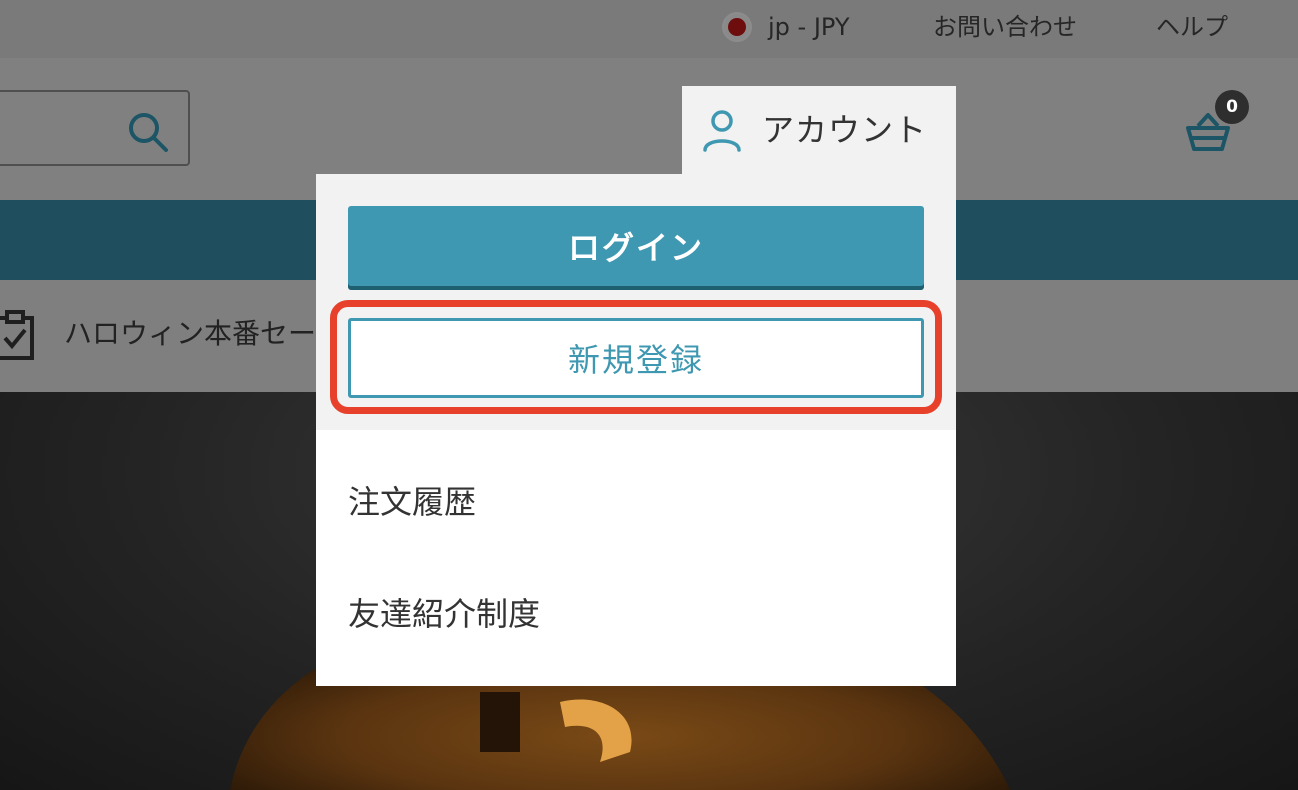 Image resolution: width=1298 pixels, height=790 pixels. I want to click on flag-icon, so click(737, 27).